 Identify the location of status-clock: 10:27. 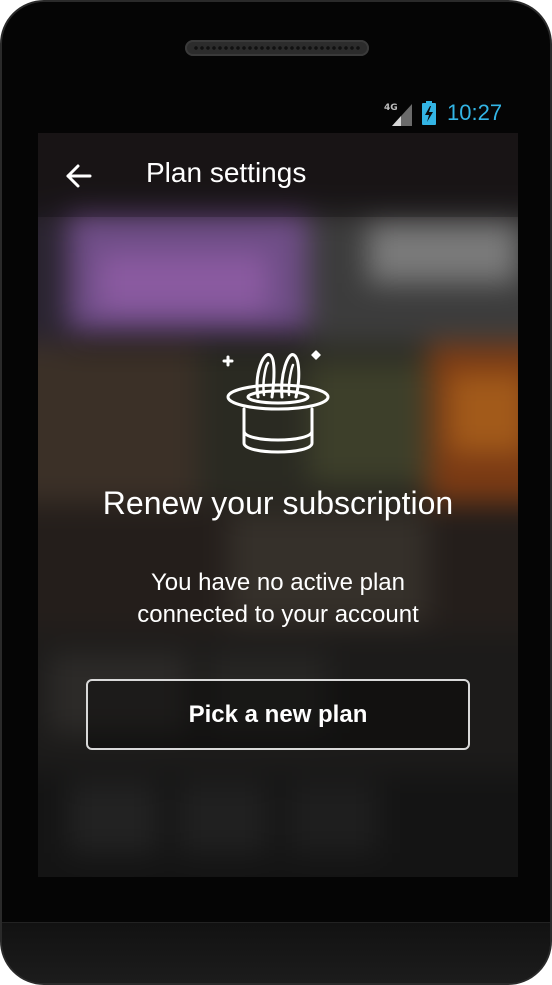
(475, 112).